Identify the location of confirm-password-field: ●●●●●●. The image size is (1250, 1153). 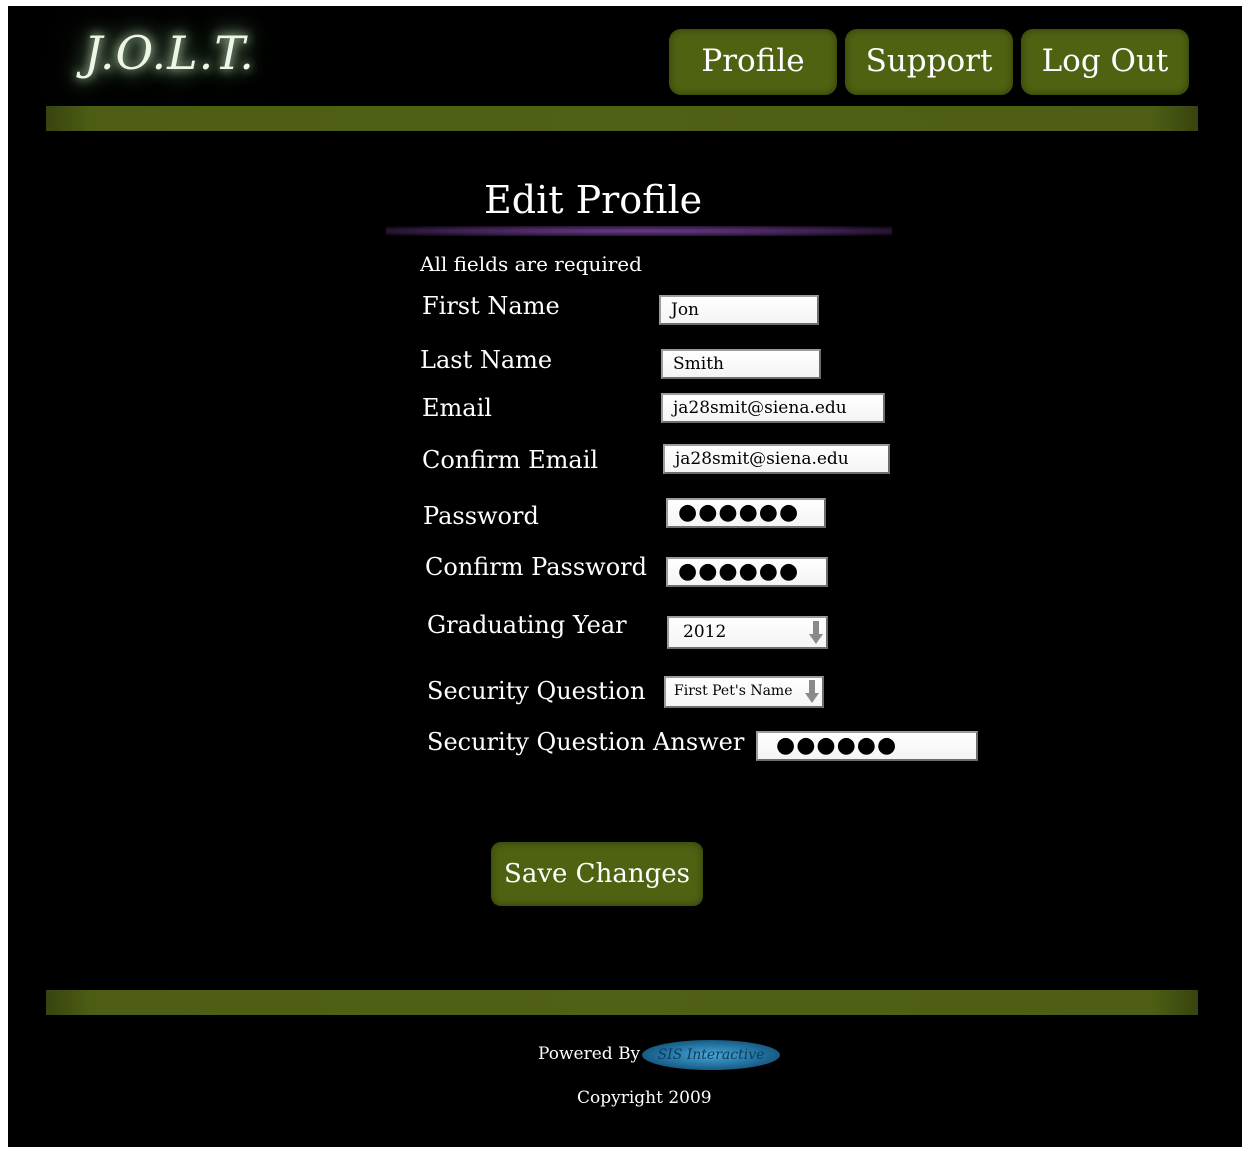
(747, 572).